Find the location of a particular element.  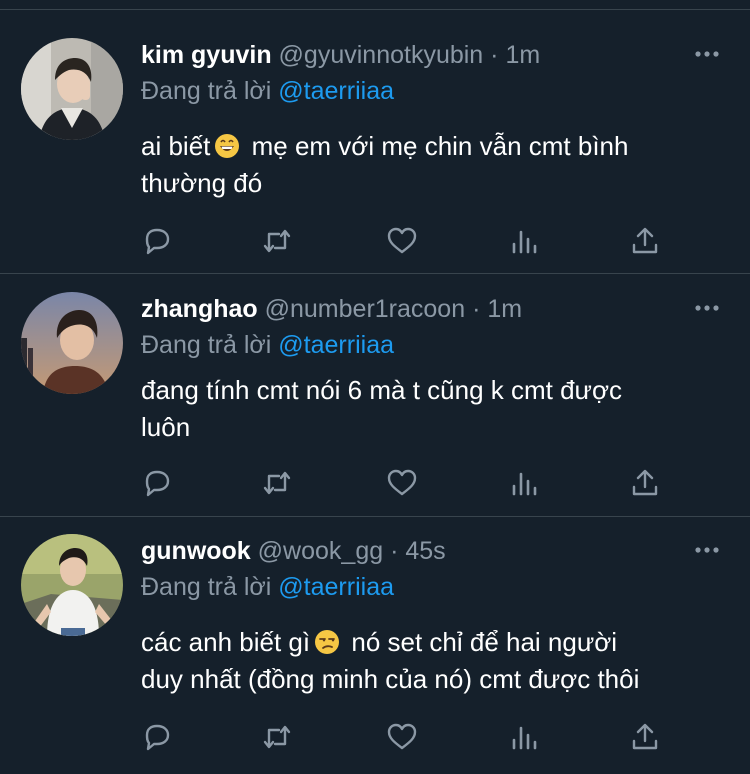

tweet-text-part: các anh biết gì is located at coordinates (226, 642).